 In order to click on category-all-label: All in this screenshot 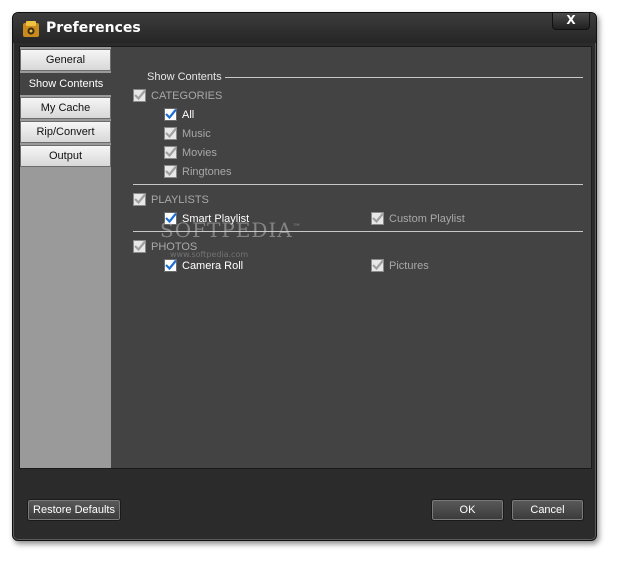, I will do `click(188, 114)`.